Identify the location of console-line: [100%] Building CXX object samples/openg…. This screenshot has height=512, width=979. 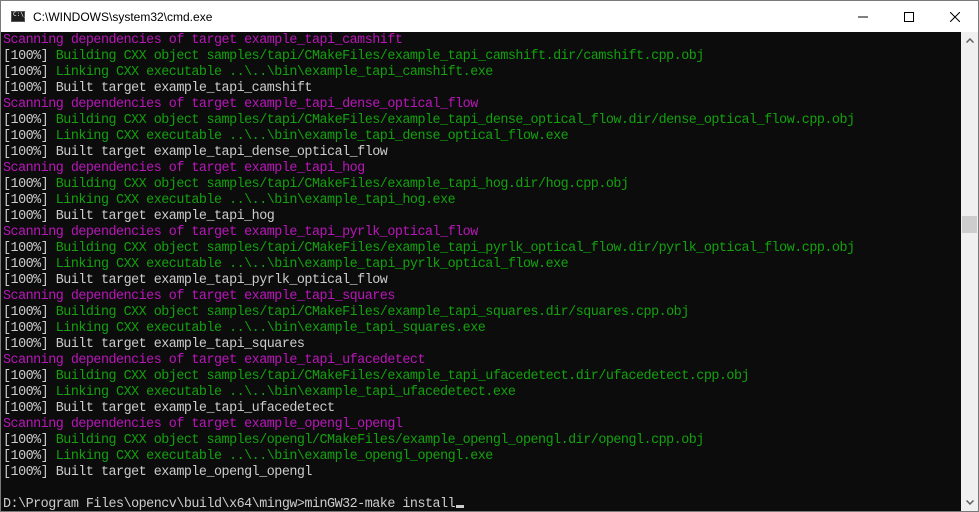
(429, 441).